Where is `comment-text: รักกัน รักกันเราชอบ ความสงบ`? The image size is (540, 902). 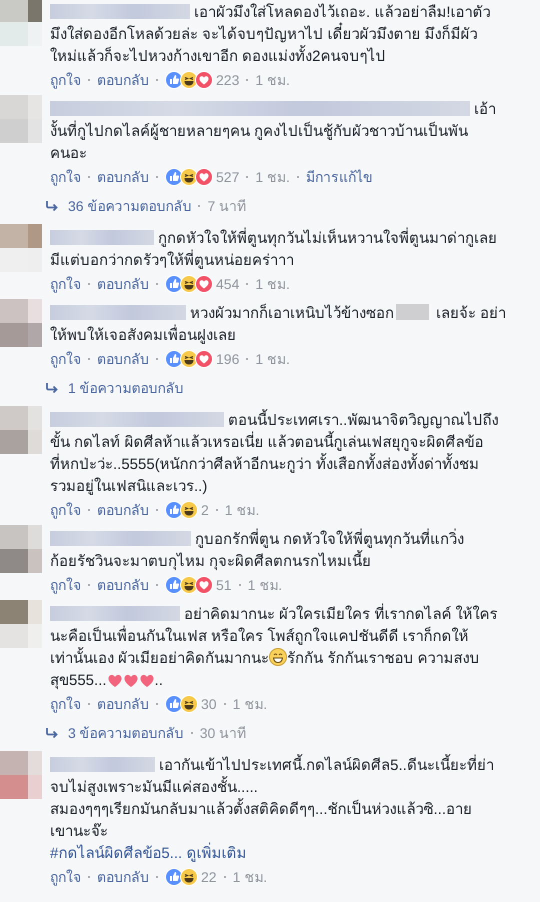
comment-text: รักกัน รักกันเราชอบ ความสงบ is located at coordinates (383, 658).